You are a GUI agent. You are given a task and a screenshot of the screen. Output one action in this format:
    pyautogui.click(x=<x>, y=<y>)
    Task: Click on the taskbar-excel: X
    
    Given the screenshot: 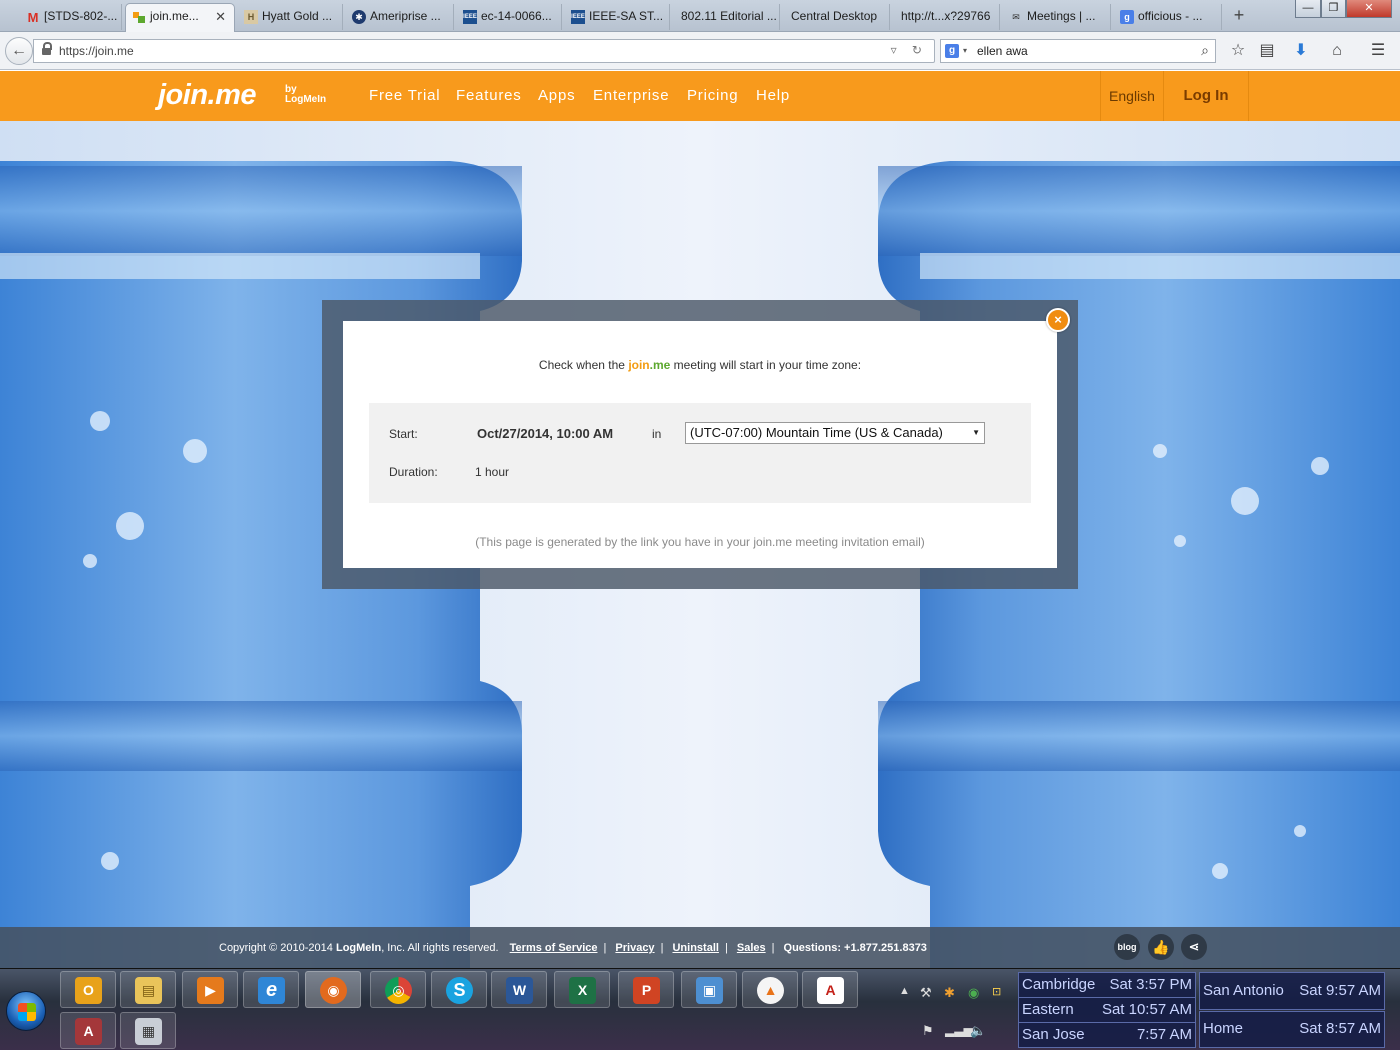 What is the action you would take?
    pyautogui.click(x=582, y=989)
    